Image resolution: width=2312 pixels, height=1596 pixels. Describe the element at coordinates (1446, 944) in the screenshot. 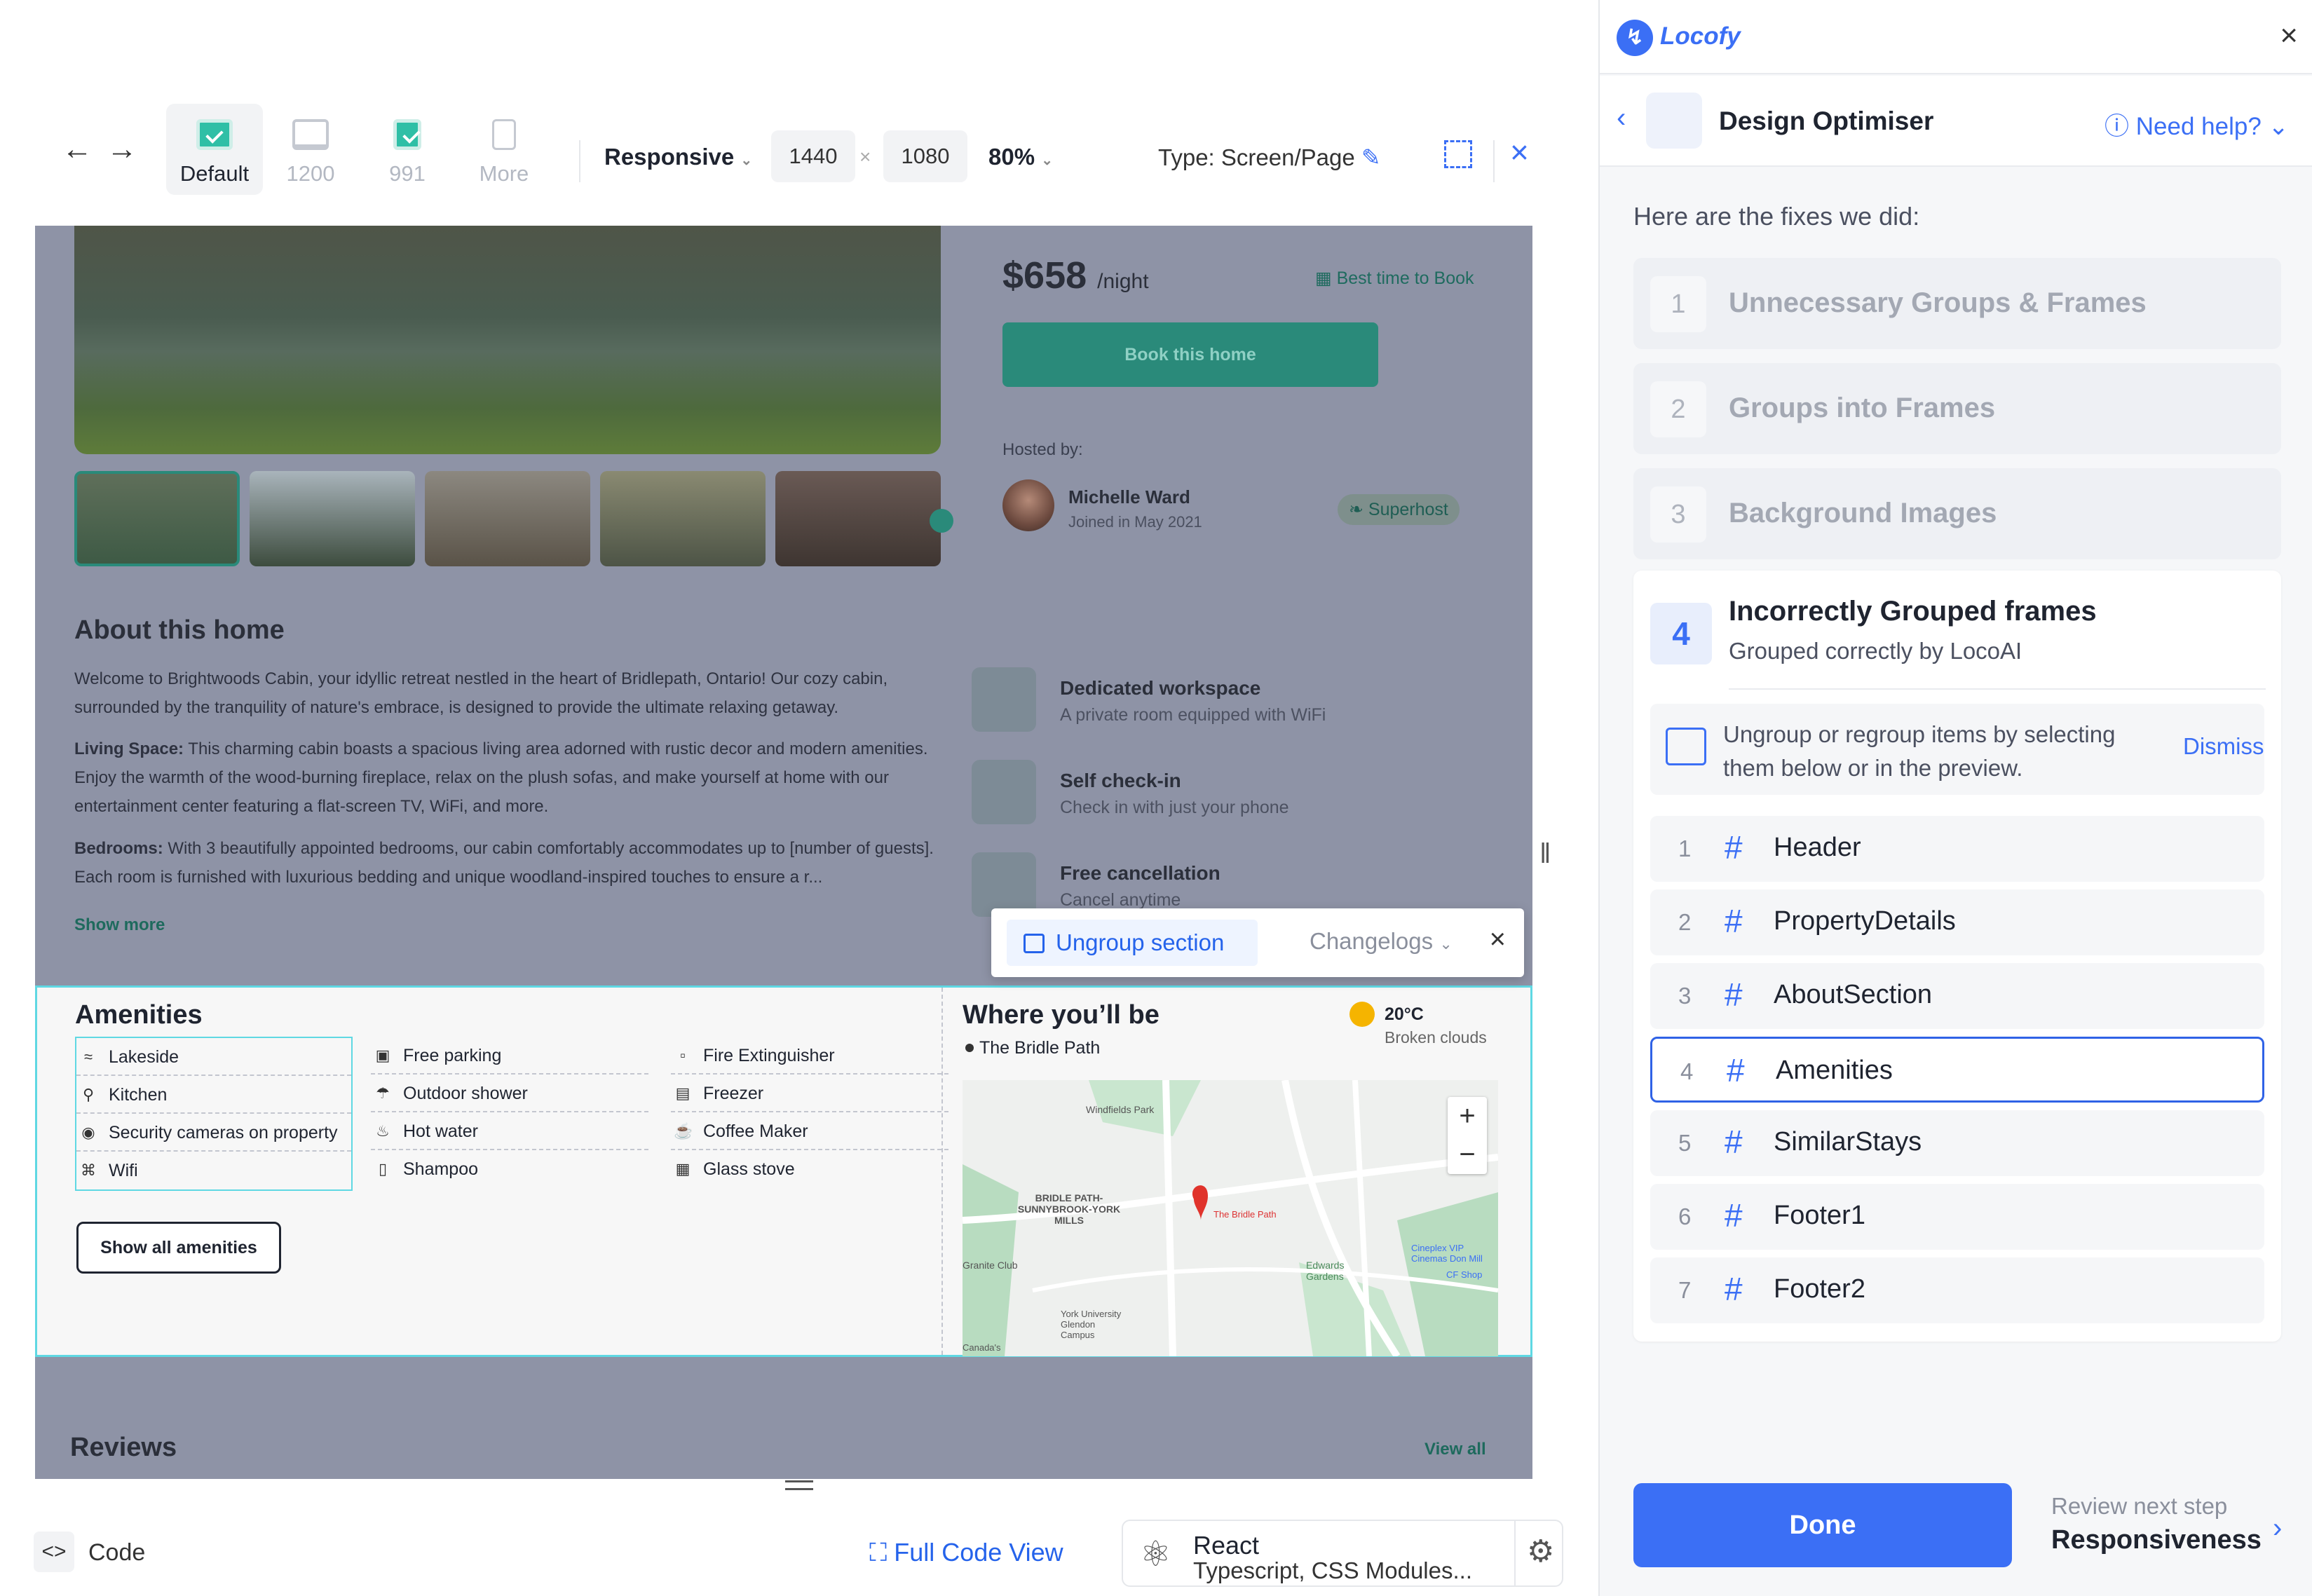

I see `chevron-down-icon: ⌄` at that location.